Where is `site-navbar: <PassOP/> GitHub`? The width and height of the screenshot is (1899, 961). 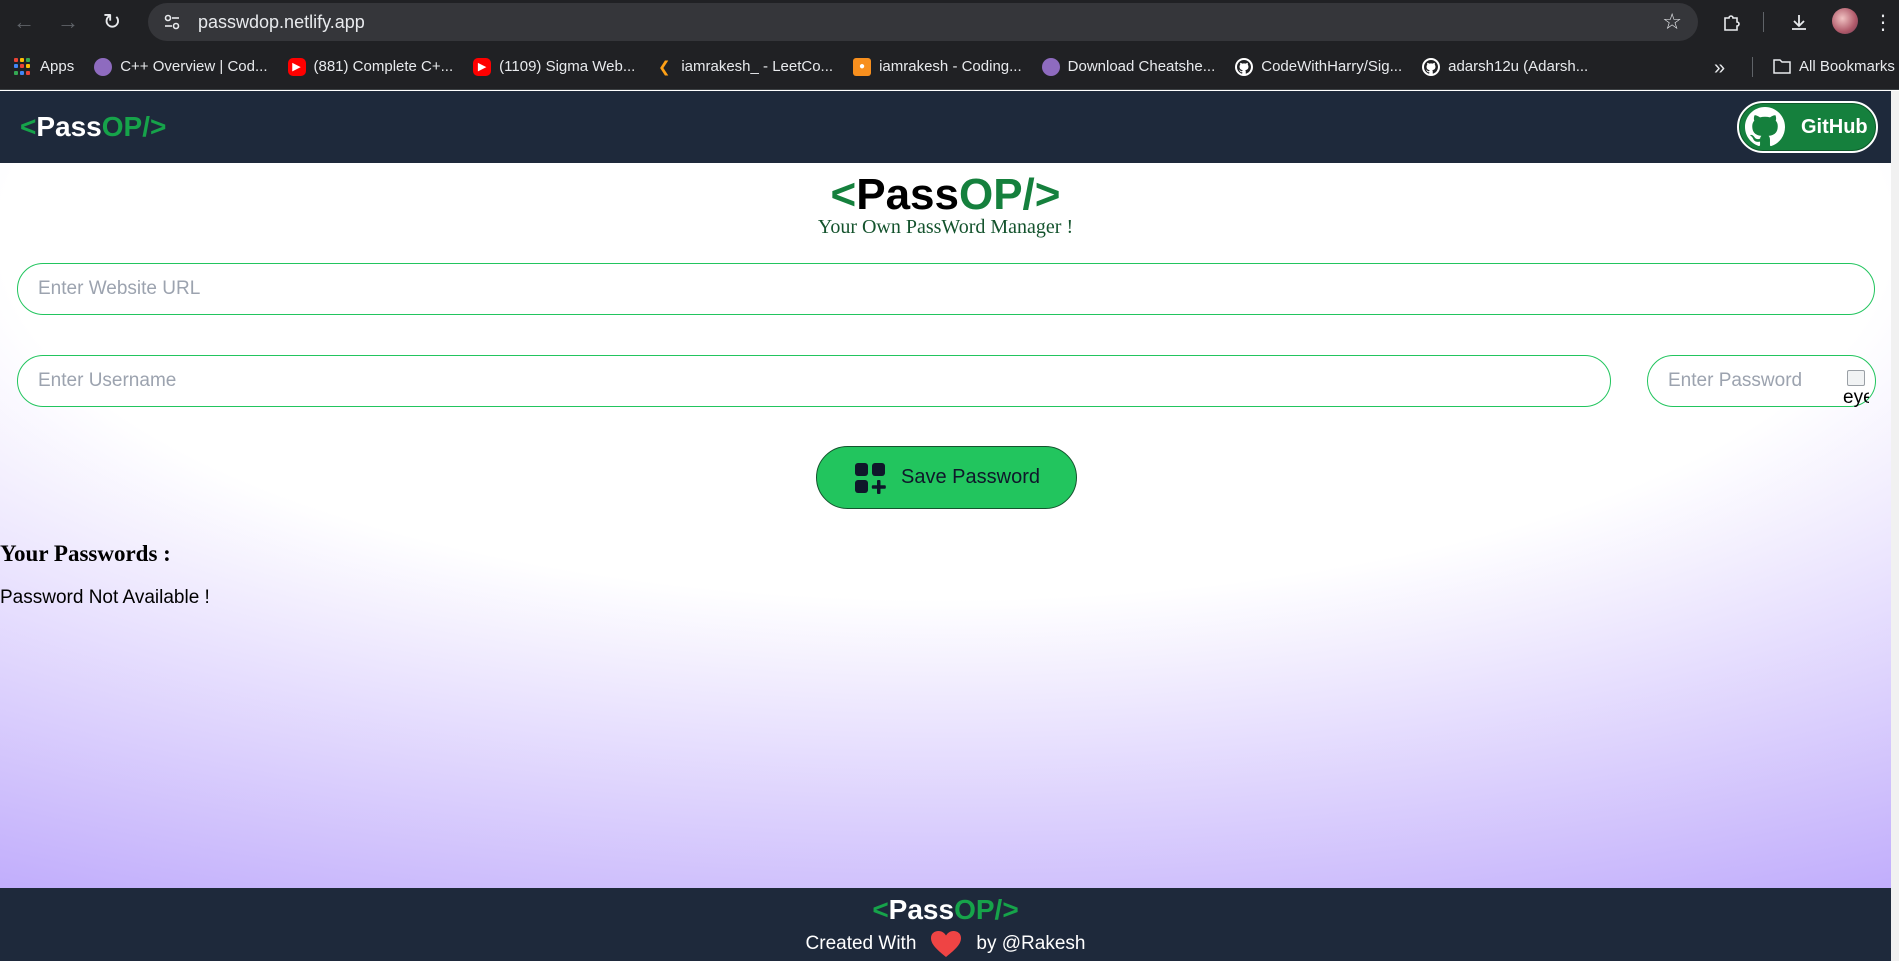 site-navbar: <PassOP/> GitHub is located at coordinates (945, 127).